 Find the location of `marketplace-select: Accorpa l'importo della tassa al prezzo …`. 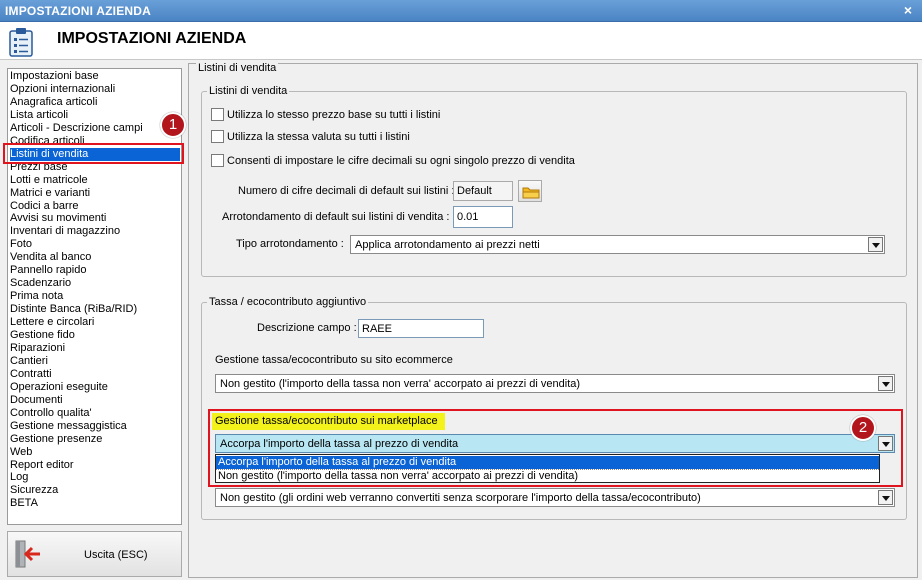

marketplace-select: Accorpa l'importo della tassa al prezzo … is located at coordinates (555, 443).